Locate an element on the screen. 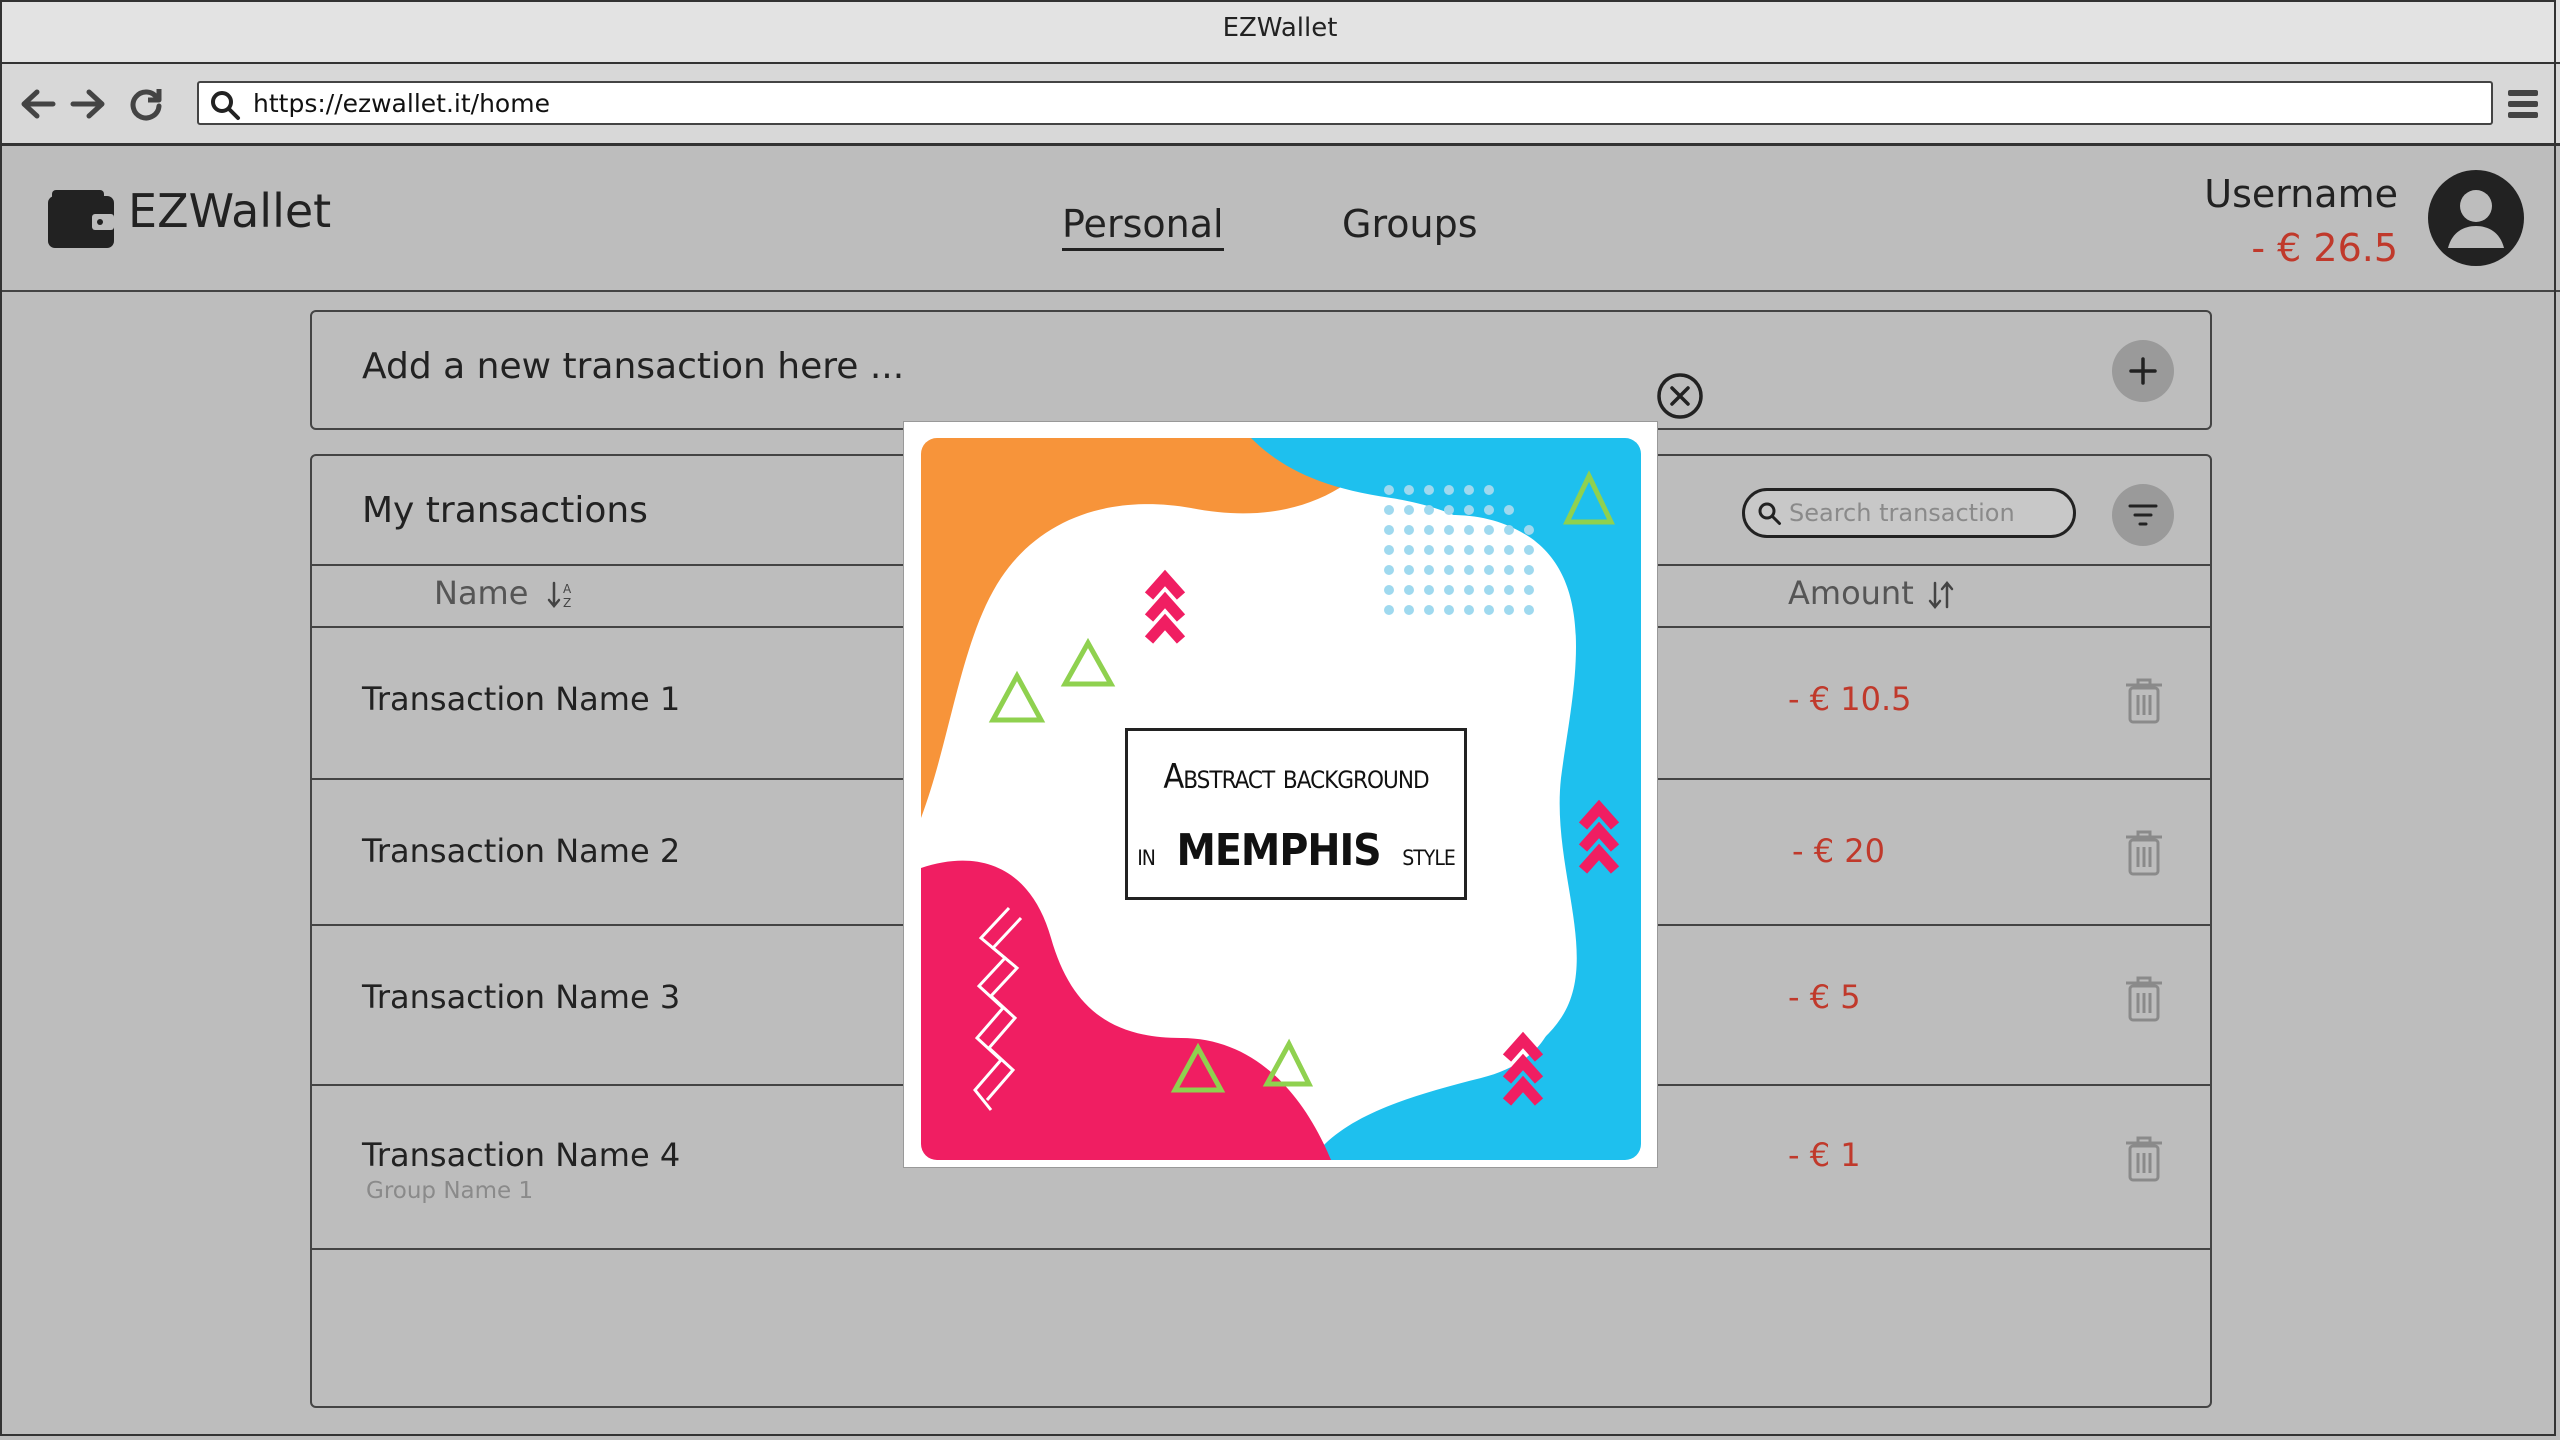 The height and width of the screenshot is (1440, 2560). app-logo-text: EZWallet is located at coordinates (229, 211).